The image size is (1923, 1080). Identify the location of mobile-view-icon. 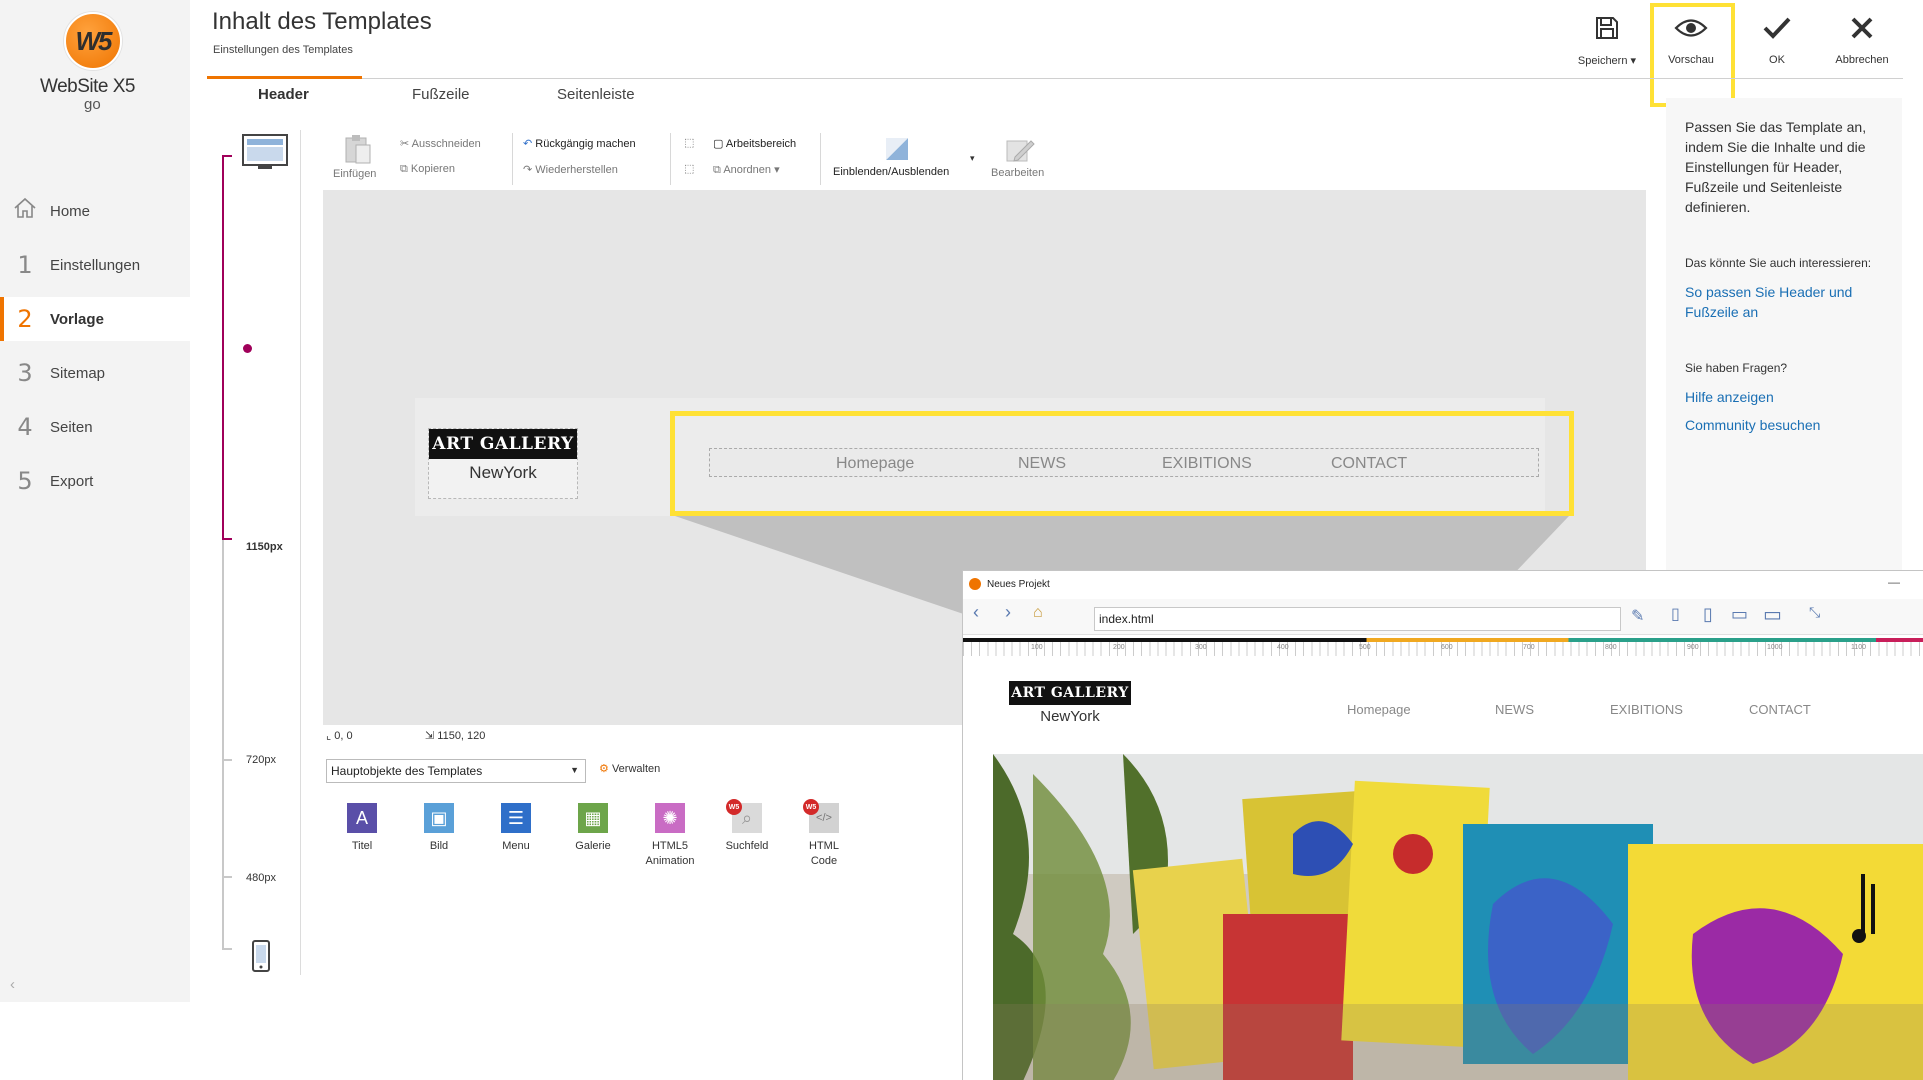
(261, 958).